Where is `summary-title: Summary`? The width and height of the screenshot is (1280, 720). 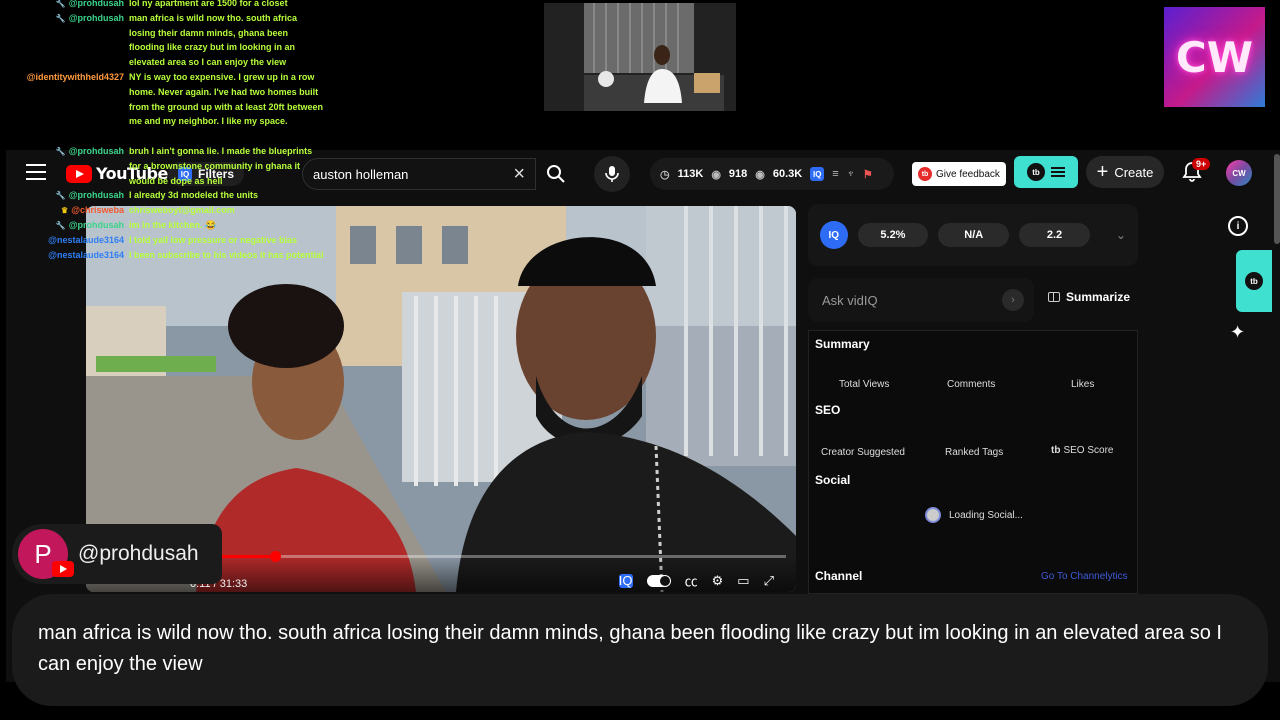 summary-title: Summary is located at coordinates (842, 344).